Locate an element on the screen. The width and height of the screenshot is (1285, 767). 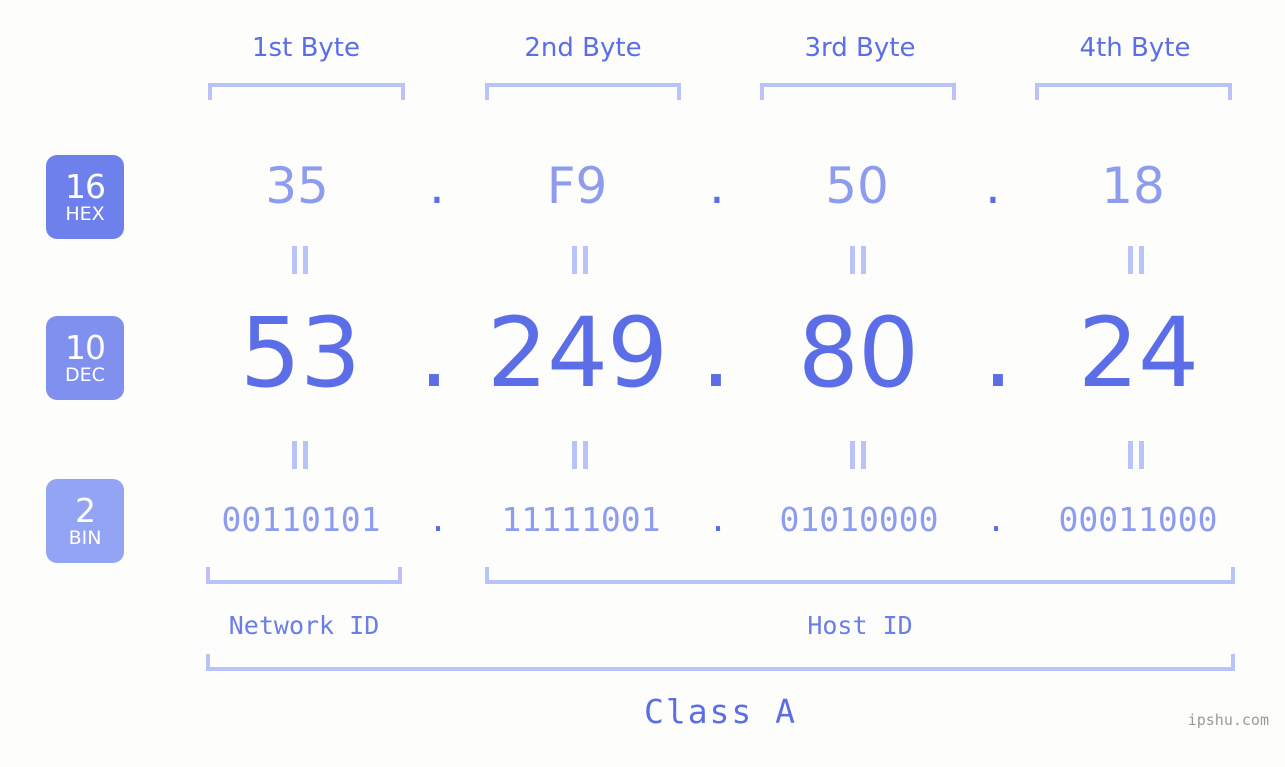
equals-mark-hex-dec-1-icon is located at coordinates (301, 260).